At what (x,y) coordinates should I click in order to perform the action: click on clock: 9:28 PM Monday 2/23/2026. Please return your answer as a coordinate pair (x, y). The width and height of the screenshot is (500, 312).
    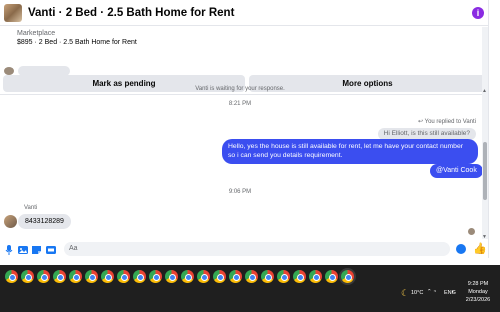
    Looking at the image, I should click on (478, 292).